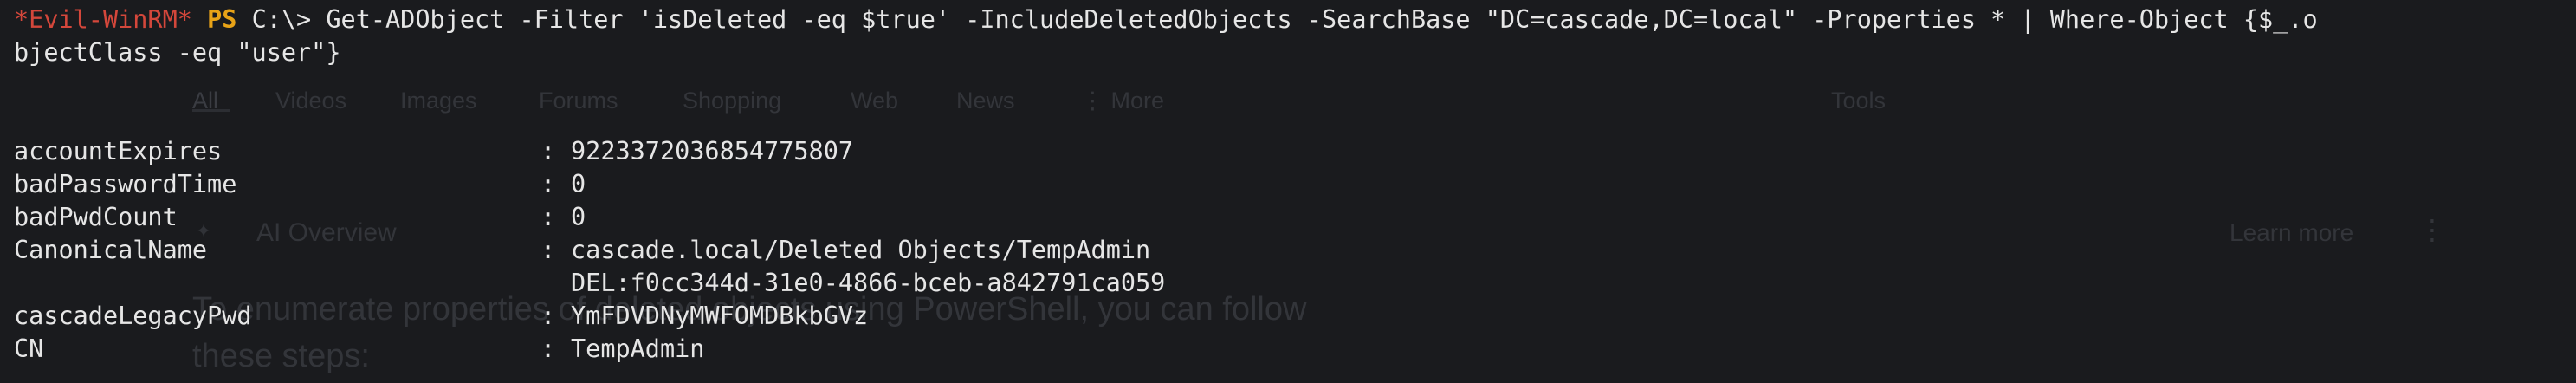  I want to click on property-row-continuation: DEL:f0cc344d-31e0-4866-bceb-a842791ca059, so click(1295, 283).